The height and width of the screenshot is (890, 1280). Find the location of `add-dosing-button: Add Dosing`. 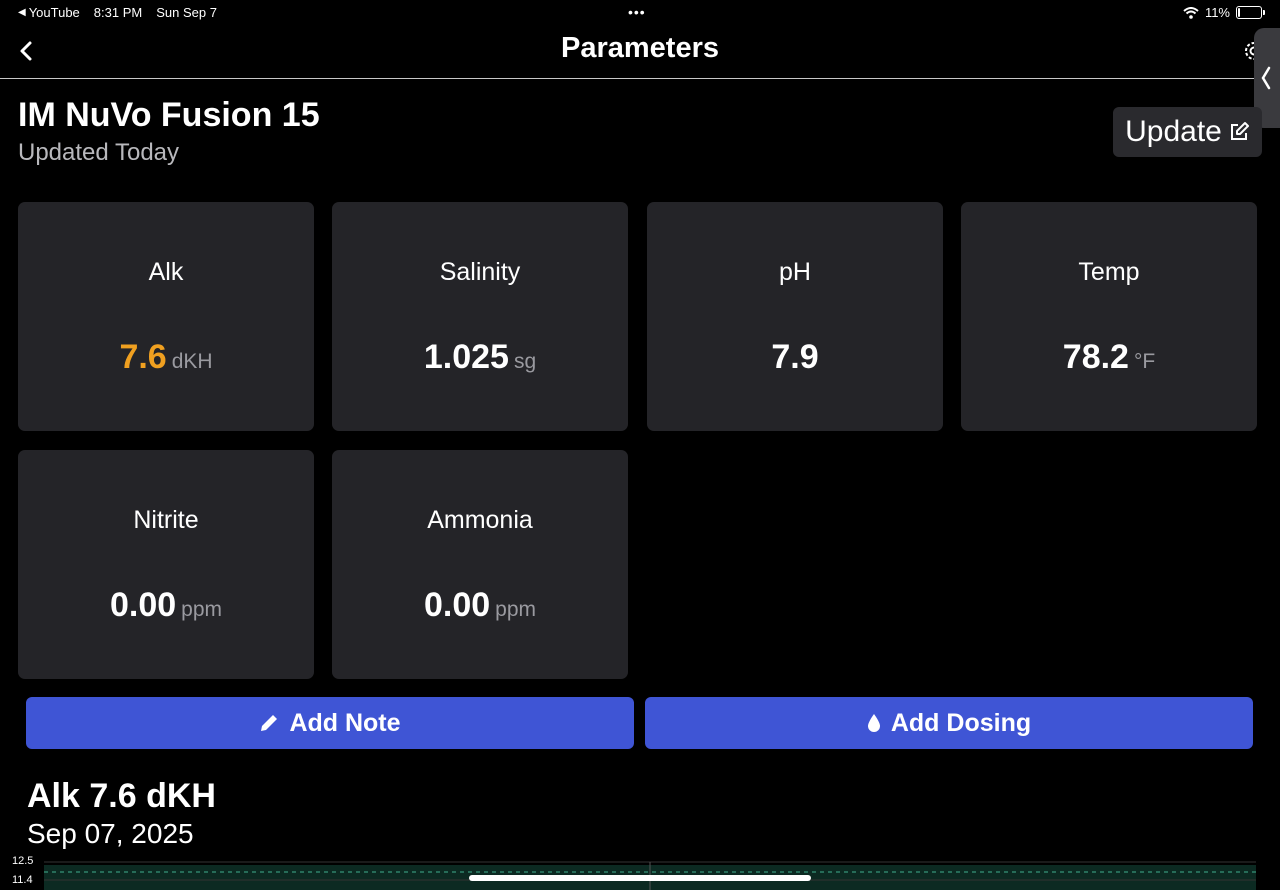

add-dosing-button: Add Dosing is located at coordinates (949, 723).